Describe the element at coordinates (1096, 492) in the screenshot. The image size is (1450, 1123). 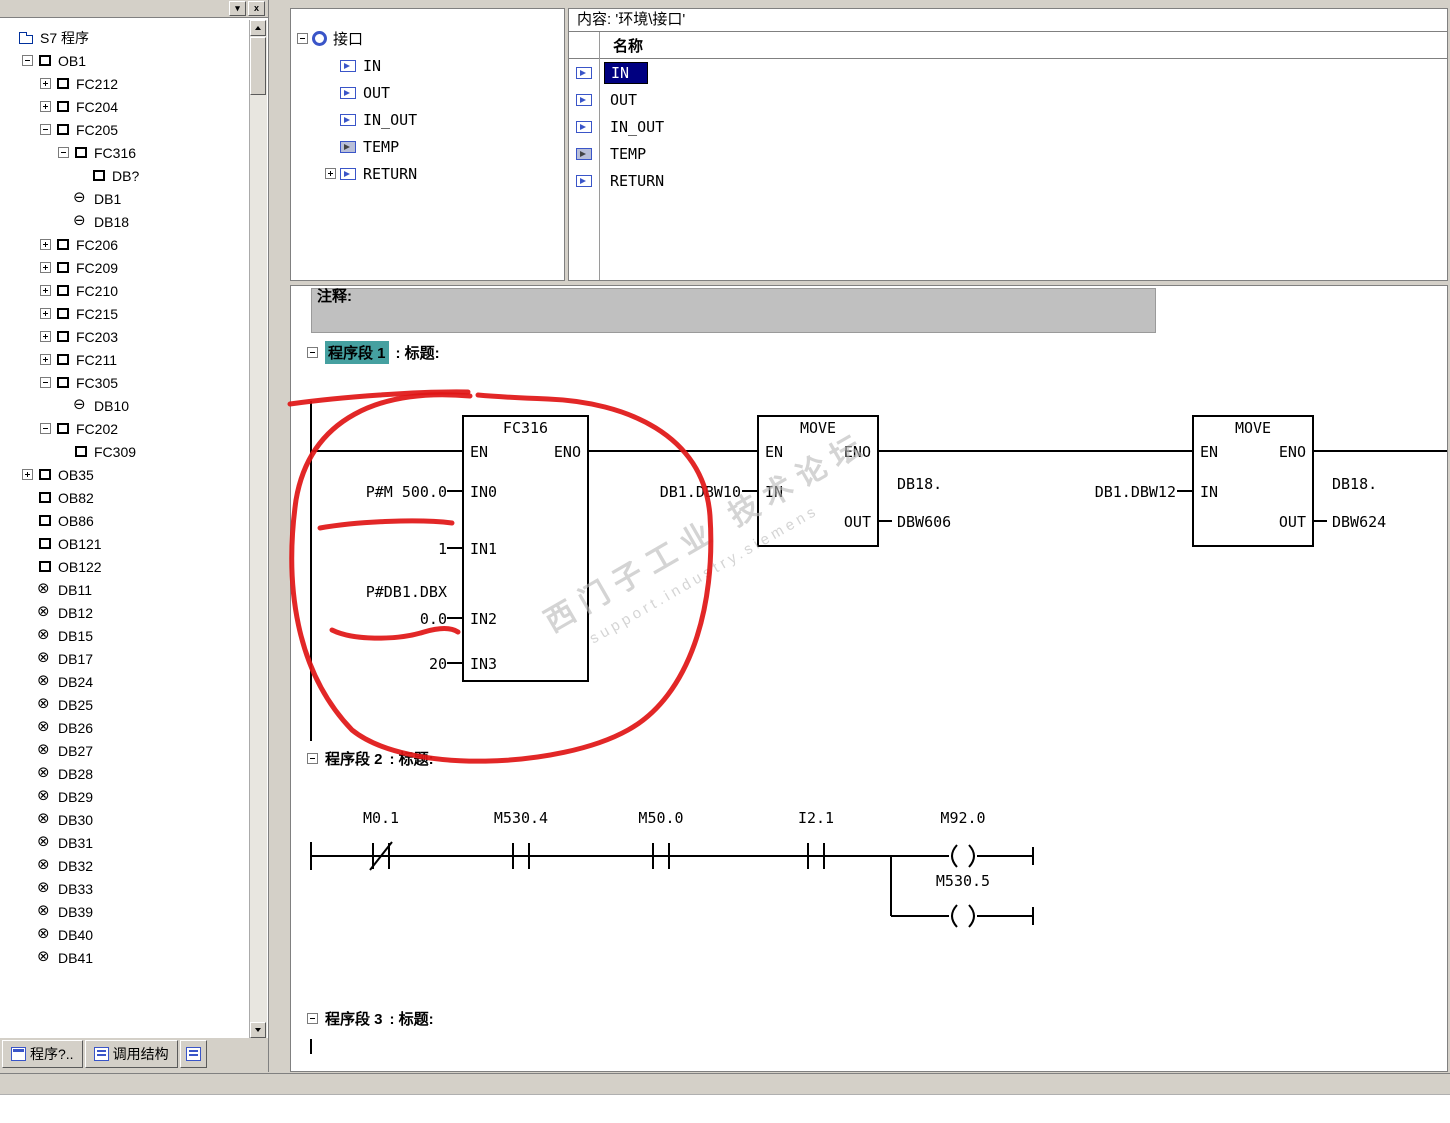
I see `move2-in-operand: DB1.DBW12` at that location.